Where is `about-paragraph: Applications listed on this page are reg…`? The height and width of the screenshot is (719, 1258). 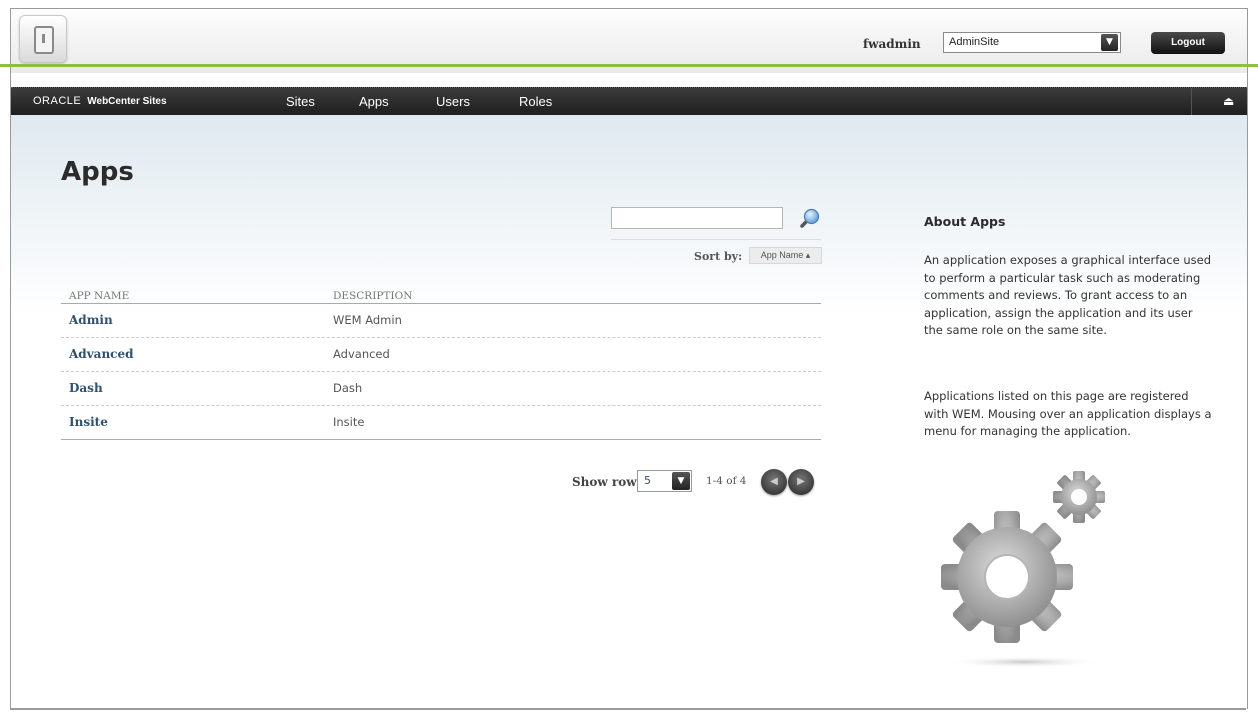 about-paragraph: Applications listed on this page are reg… is located at coordinates (1068, 413).